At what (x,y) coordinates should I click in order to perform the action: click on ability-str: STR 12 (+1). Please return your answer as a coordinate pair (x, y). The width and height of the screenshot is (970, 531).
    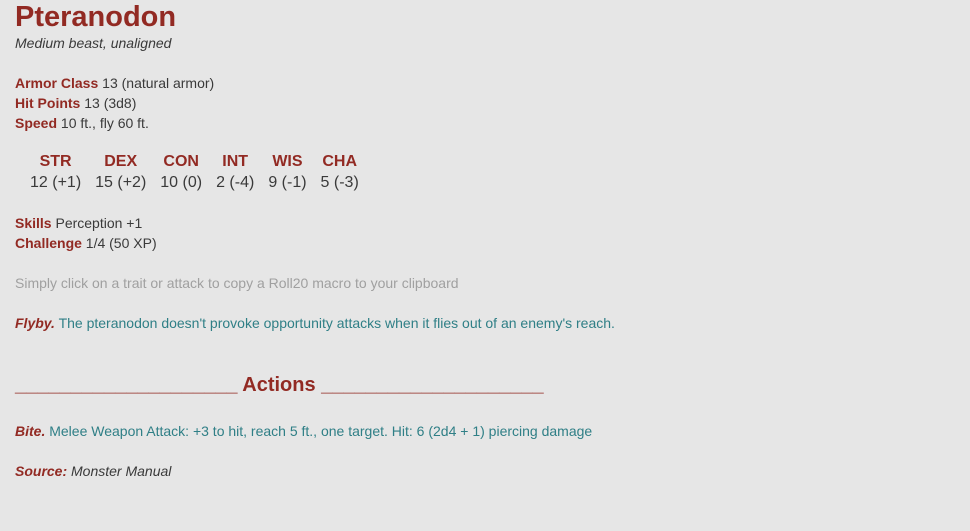
    Looking at the image, I should click on (51, 172).